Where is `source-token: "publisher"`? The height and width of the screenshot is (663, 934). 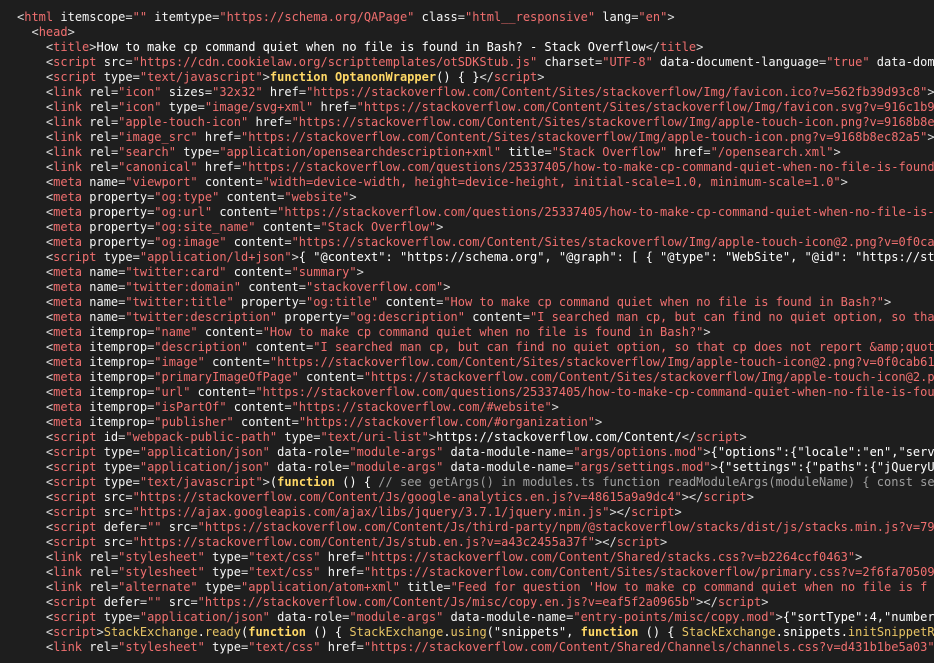 source-token: "publisher" is located at coordinates (194, 422).